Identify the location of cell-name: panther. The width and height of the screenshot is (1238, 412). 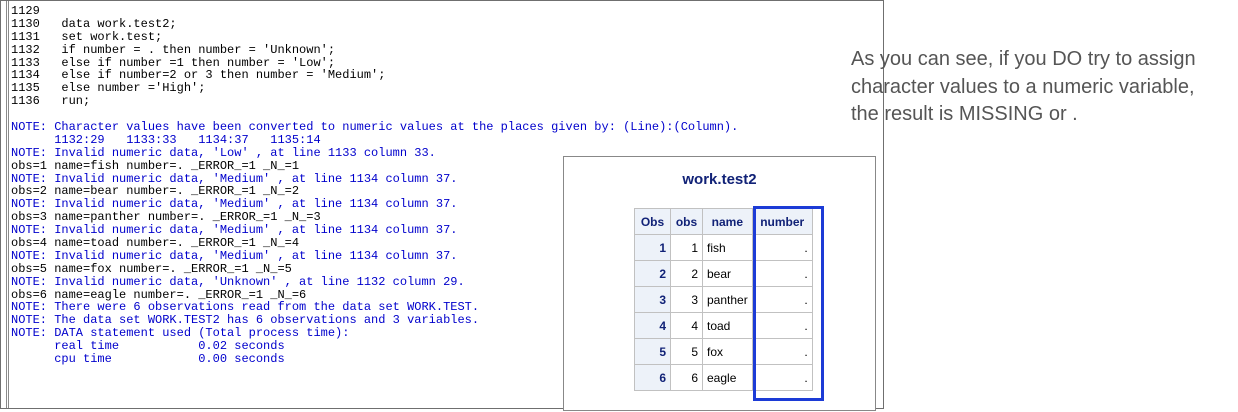
(727, 299).